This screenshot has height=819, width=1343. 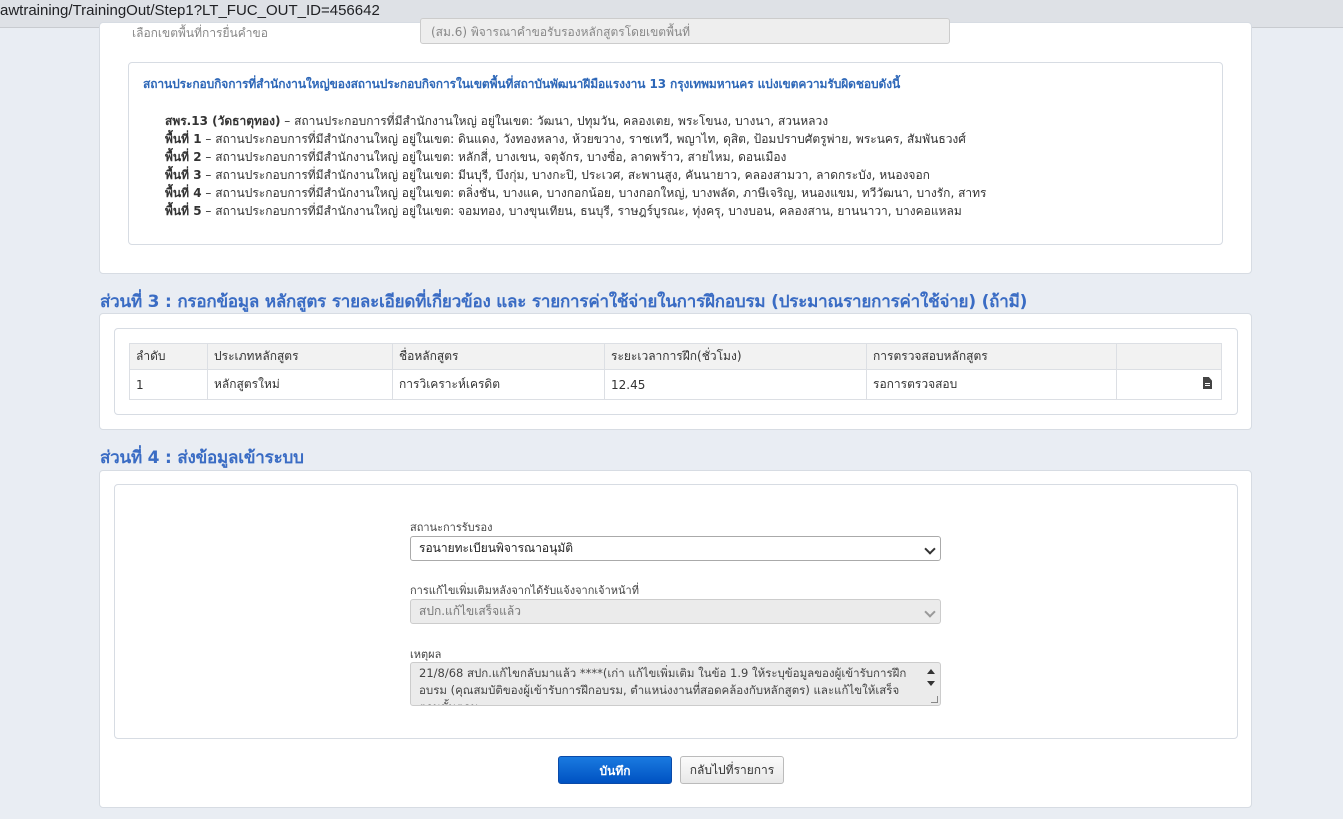 What do you see at coordinates (1169, 384) in the screenshot?
I see `cell-action` at bounding box center [1169, 384].